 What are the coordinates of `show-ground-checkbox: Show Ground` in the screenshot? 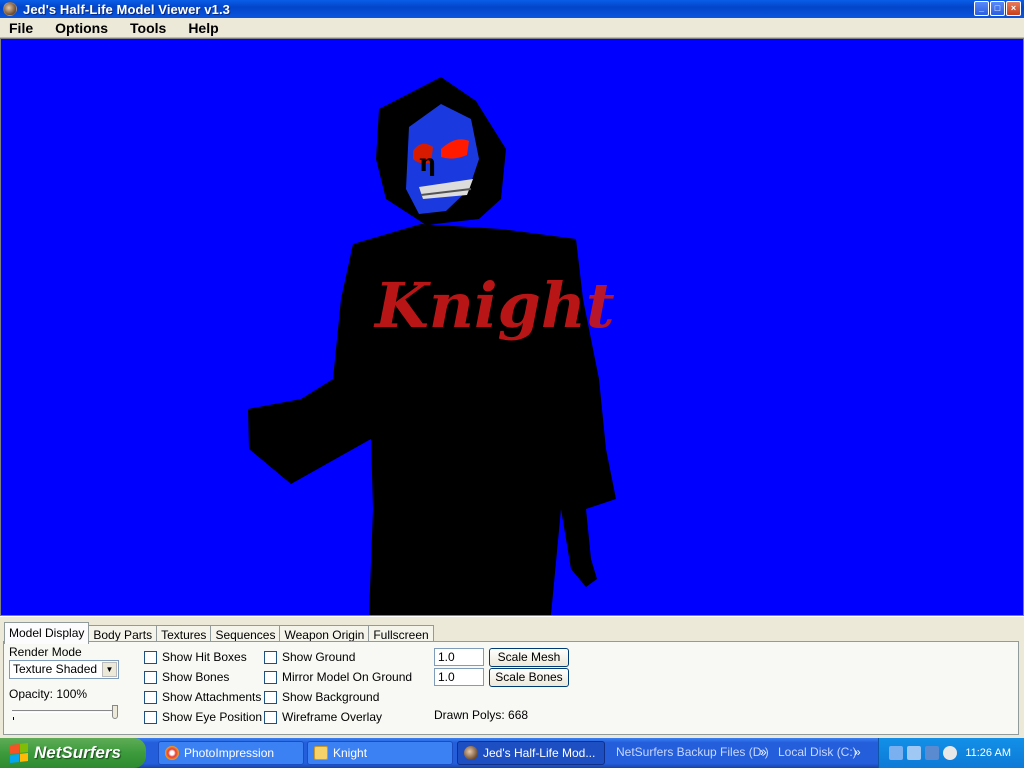 It's located at (309, 657).